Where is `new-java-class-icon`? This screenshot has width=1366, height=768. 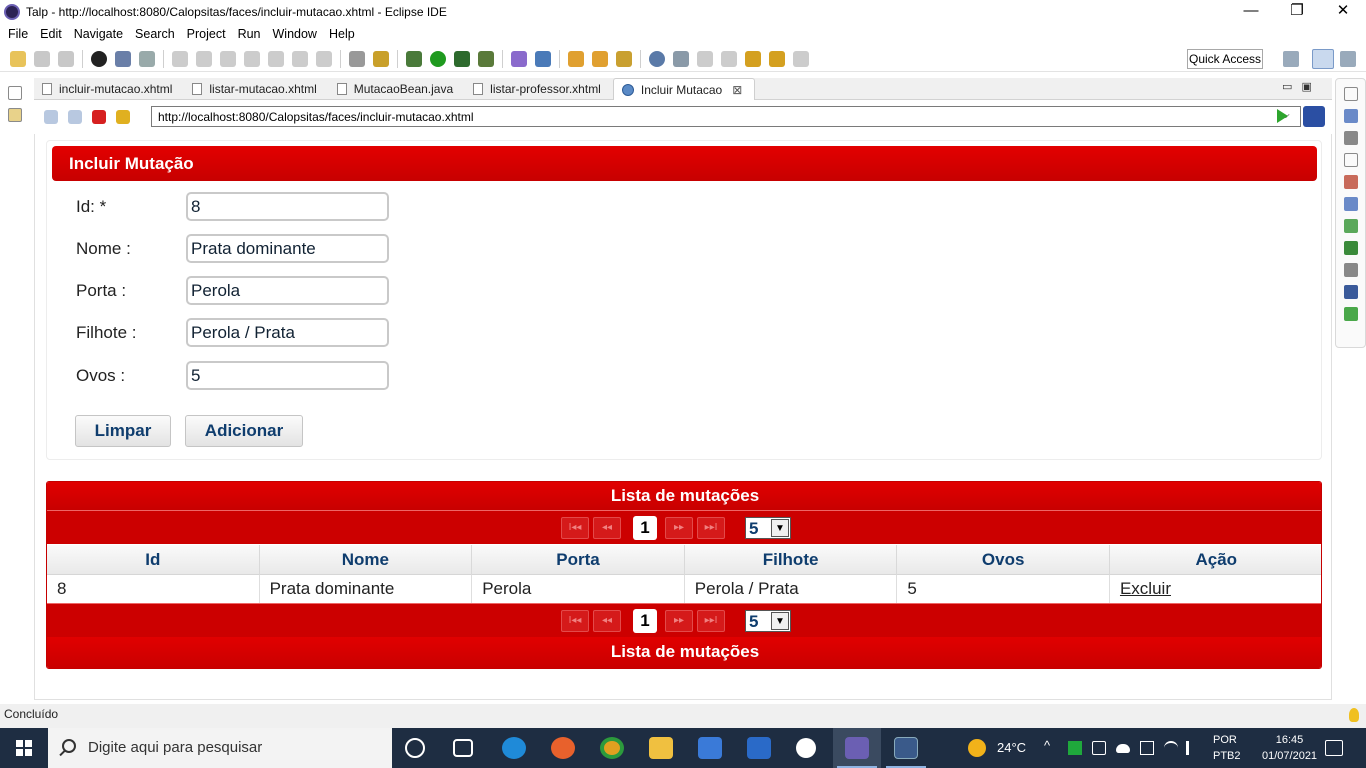 new-java-class-icon is located at coordinates (543, 58).